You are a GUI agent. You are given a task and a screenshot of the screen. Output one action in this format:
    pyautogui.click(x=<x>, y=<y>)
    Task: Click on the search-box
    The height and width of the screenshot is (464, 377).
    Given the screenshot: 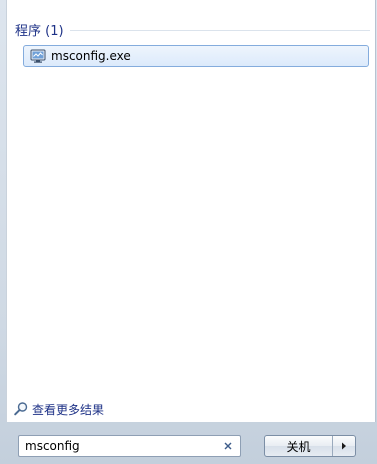 What is the action you would take?
    pyautogui.click(x=129, y=446)
    